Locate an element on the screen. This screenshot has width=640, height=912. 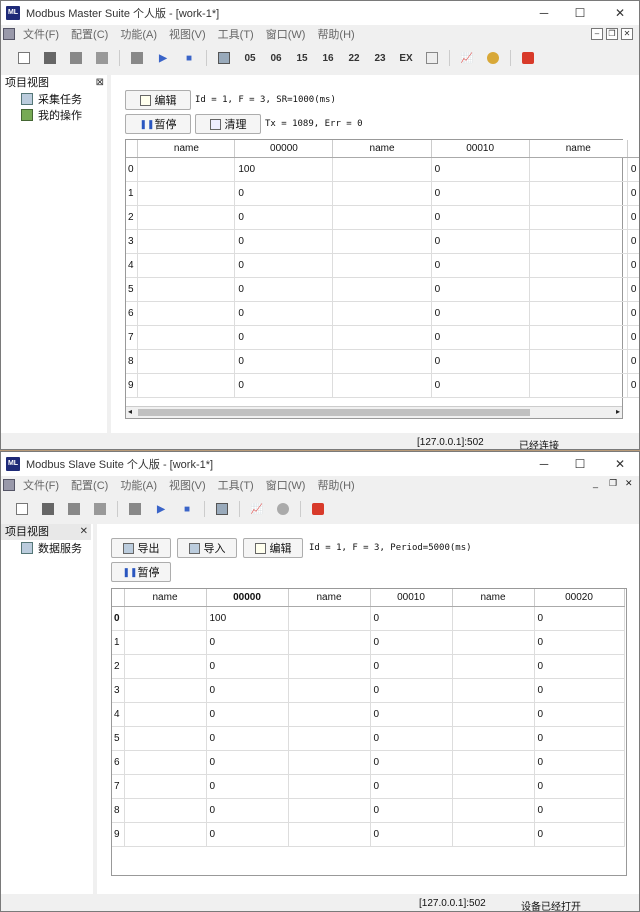
fc-05-button: 05 is located at coordinates (250, 58).